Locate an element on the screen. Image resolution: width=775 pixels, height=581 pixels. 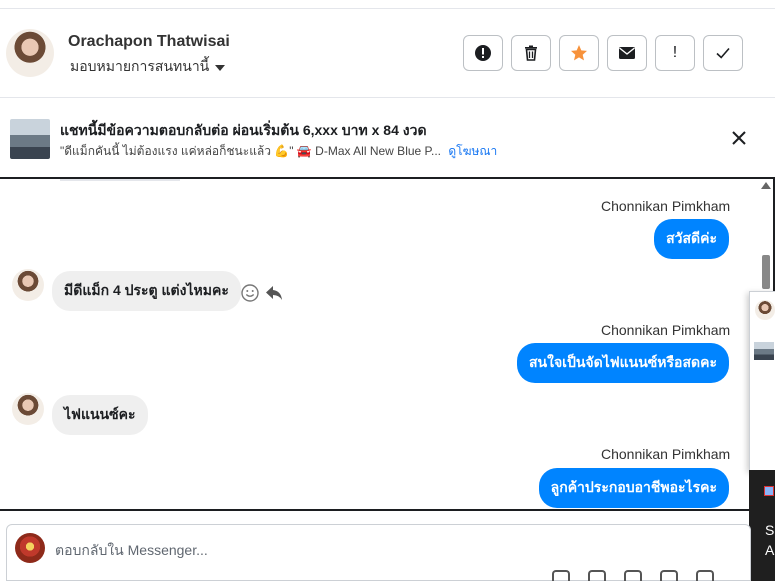
mark-done-button is located at coordinates (723, 53).